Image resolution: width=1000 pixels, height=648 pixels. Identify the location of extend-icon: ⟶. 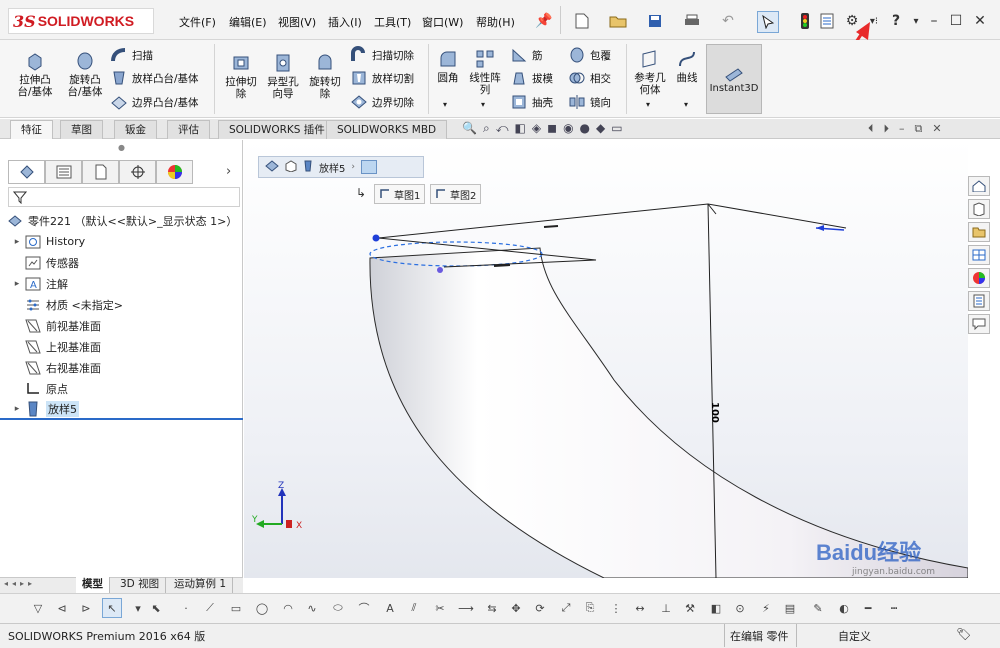
(466, 608).